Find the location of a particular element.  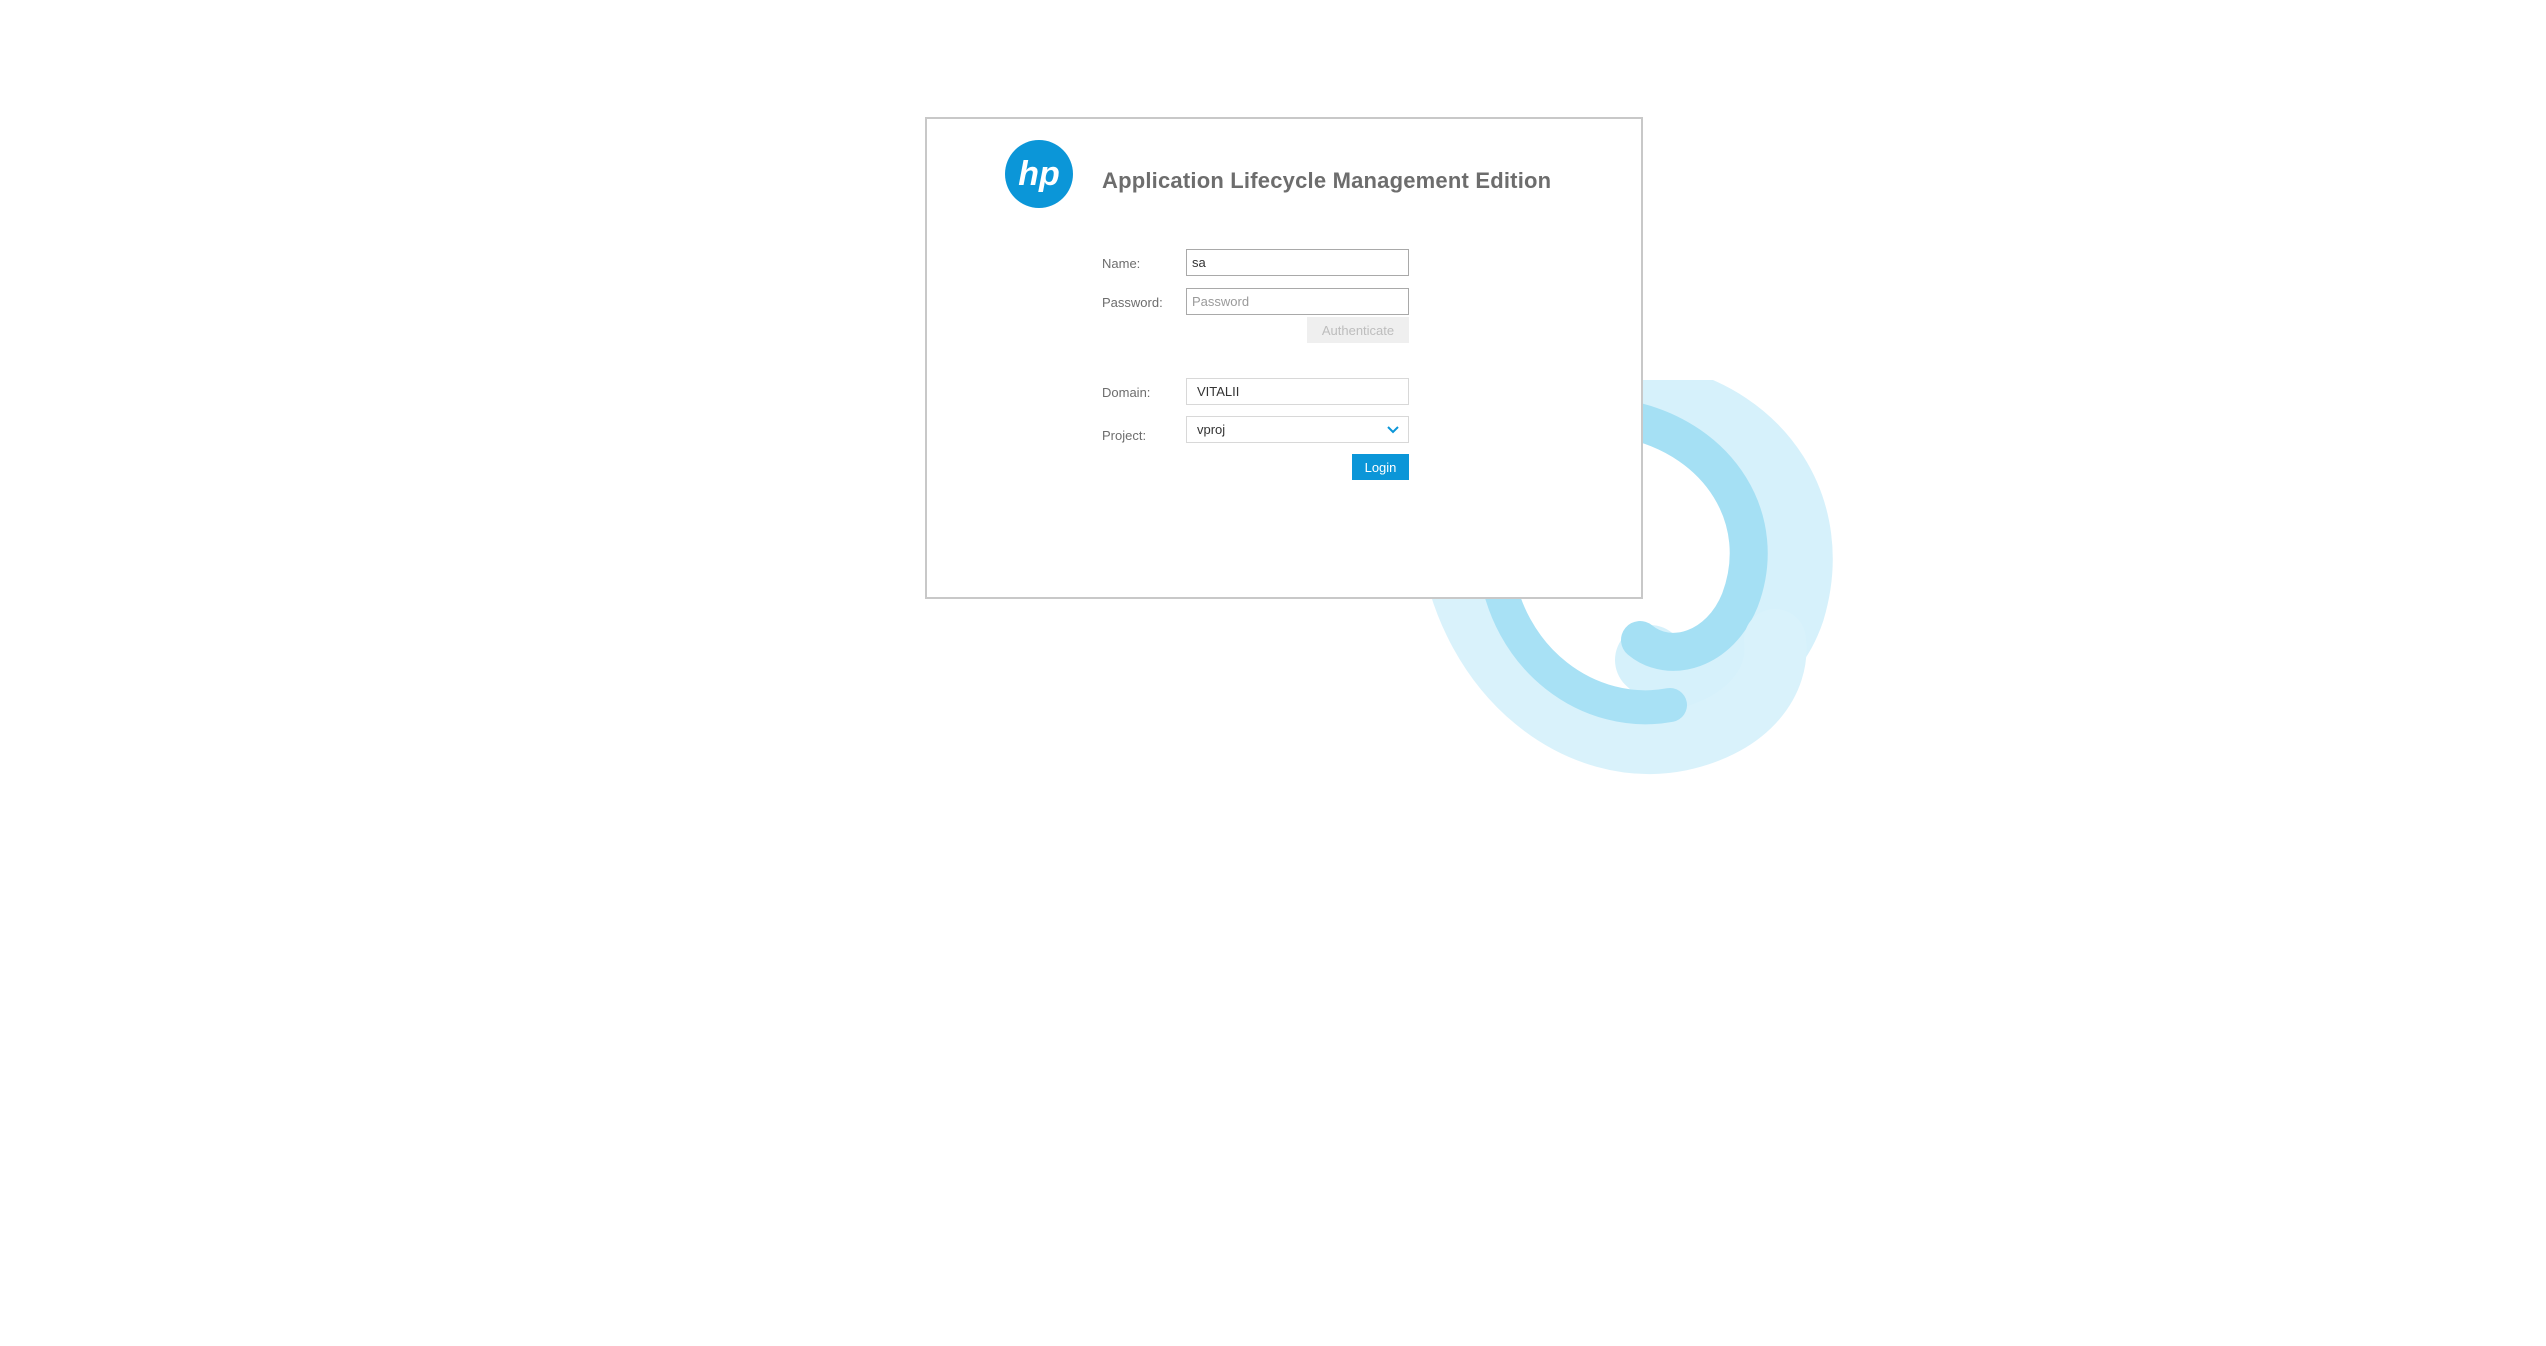

name-input is located at coordinates (1297, 262).